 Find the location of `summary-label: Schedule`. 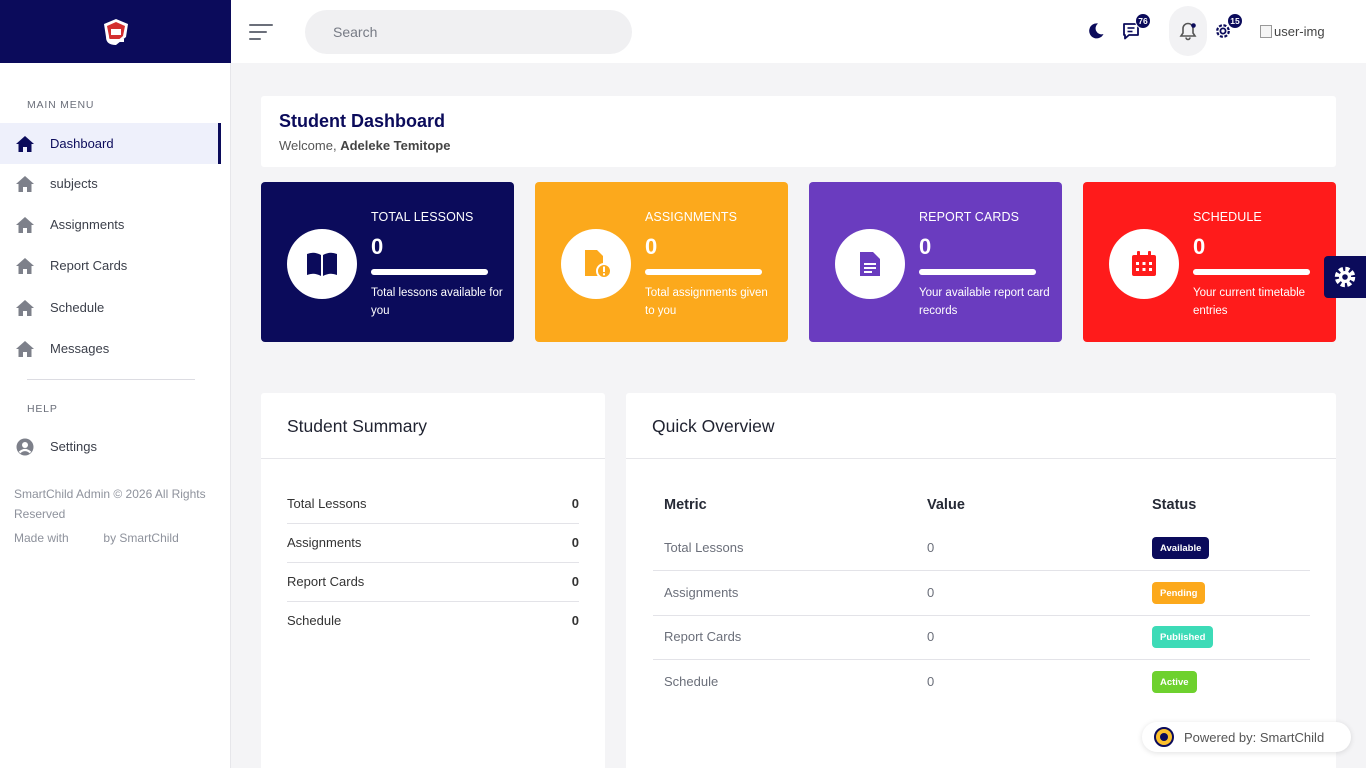

summary-label: Schedule is located at coordinates (314, 620).